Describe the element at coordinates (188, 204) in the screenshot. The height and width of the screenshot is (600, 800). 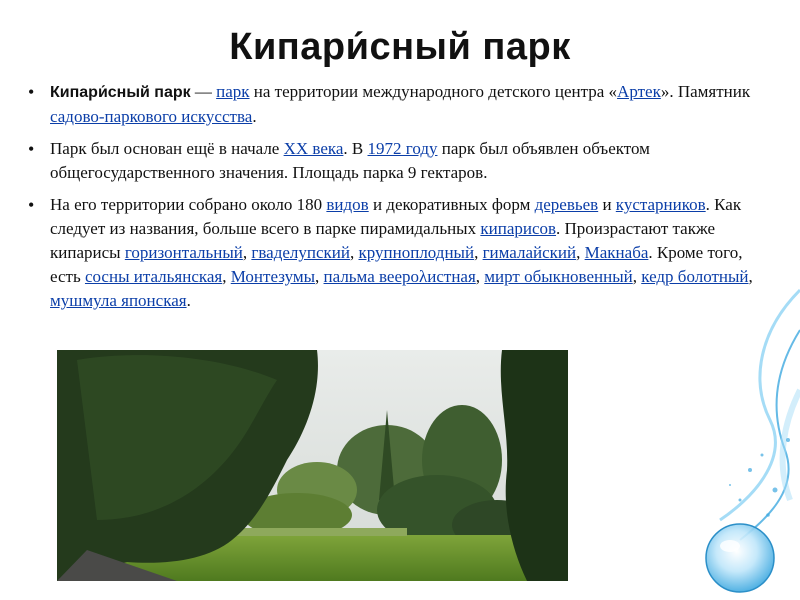
I see `text-span: На его территории собрано около 180` at that location.